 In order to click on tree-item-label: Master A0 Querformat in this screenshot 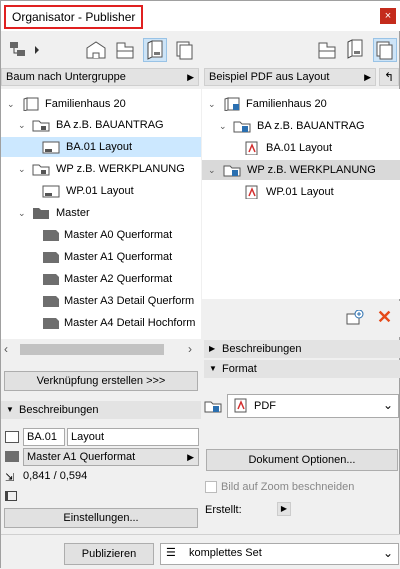, I will do `click(118, 235)`.